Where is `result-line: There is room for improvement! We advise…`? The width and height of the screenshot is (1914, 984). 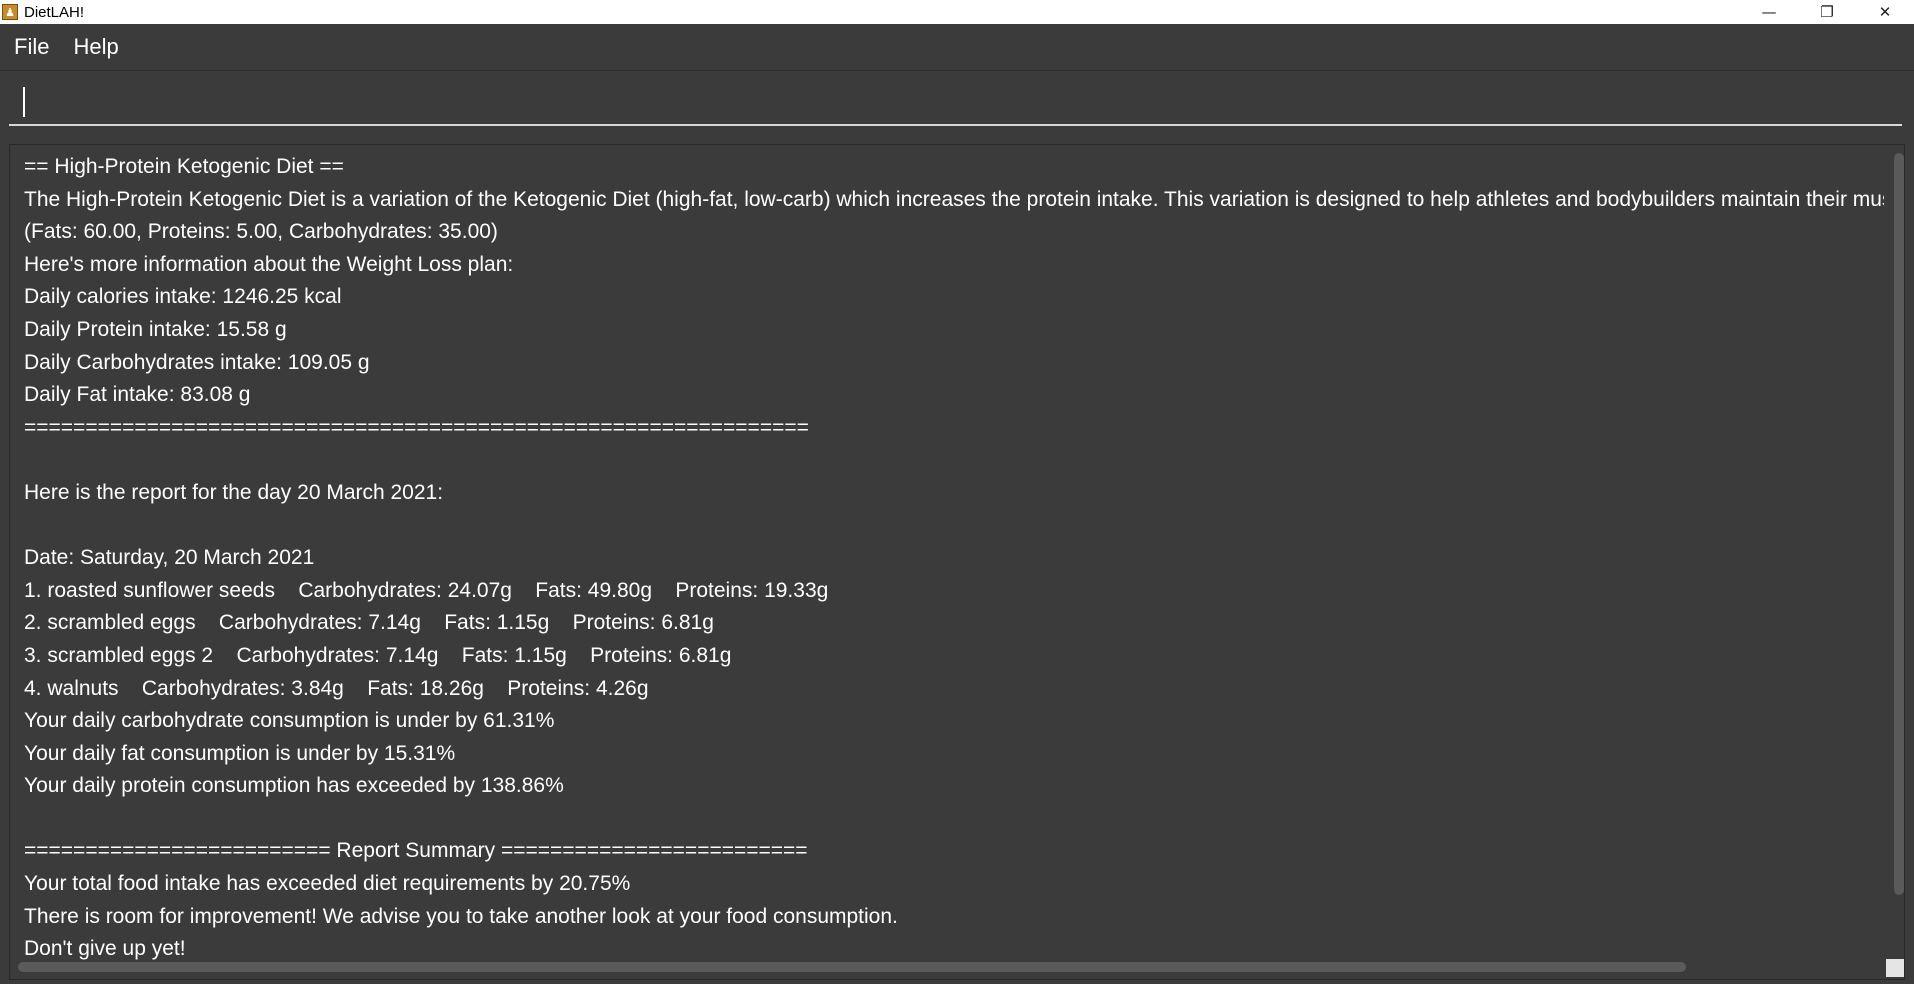
result-line: There is room for improvement! We advise… is located at coordinates (461, 916).